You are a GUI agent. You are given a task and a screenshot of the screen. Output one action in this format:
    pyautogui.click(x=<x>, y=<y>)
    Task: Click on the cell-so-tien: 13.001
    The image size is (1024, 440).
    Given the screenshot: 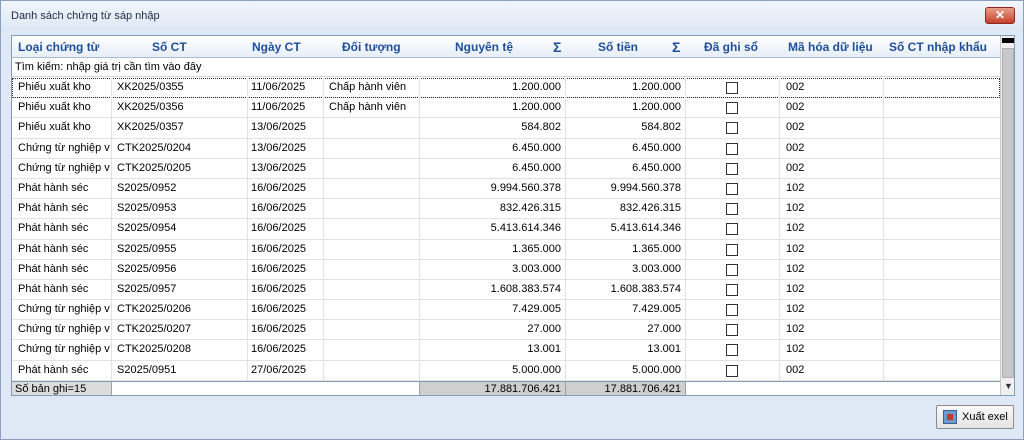 What is the action you would take?
    pyautogui.click(x=626, y=350)
    